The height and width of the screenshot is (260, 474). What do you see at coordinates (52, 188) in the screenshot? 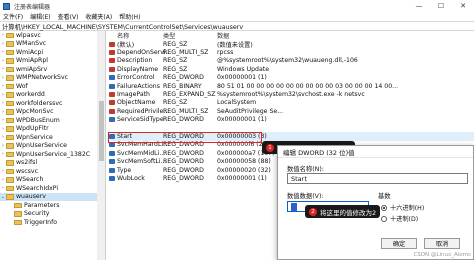
I see `tree-item: › WSearchIdxPi` at bounding box center [52, 188].